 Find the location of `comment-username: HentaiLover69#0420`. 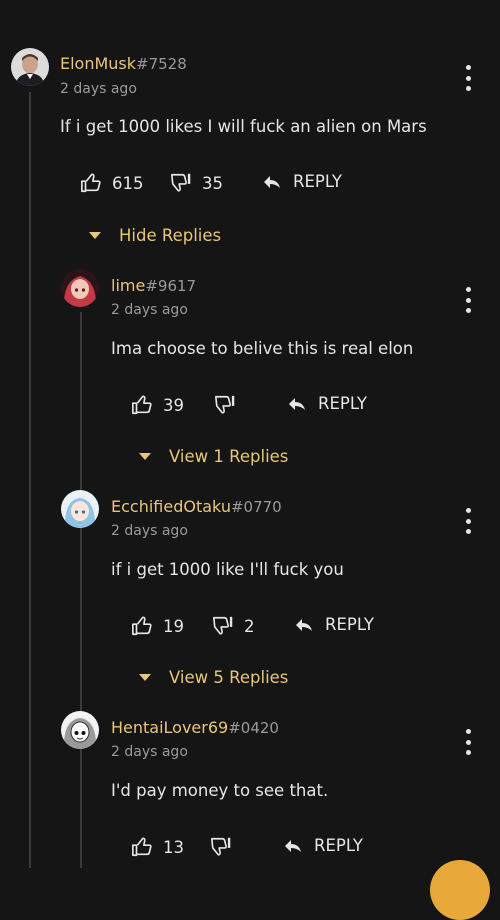

comment-username: HentaiLover69#0420 is located at coordinates (195, 727).